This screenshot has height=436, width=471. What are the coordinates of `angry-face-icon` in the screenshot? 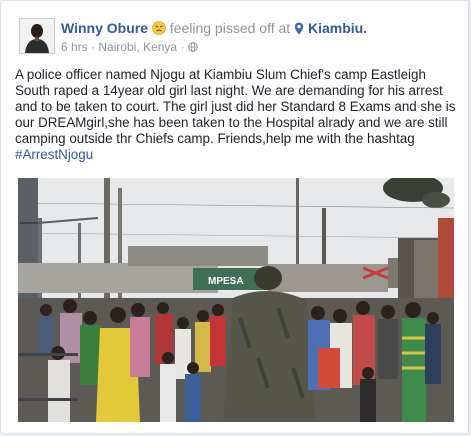 It's located at (158, 28).